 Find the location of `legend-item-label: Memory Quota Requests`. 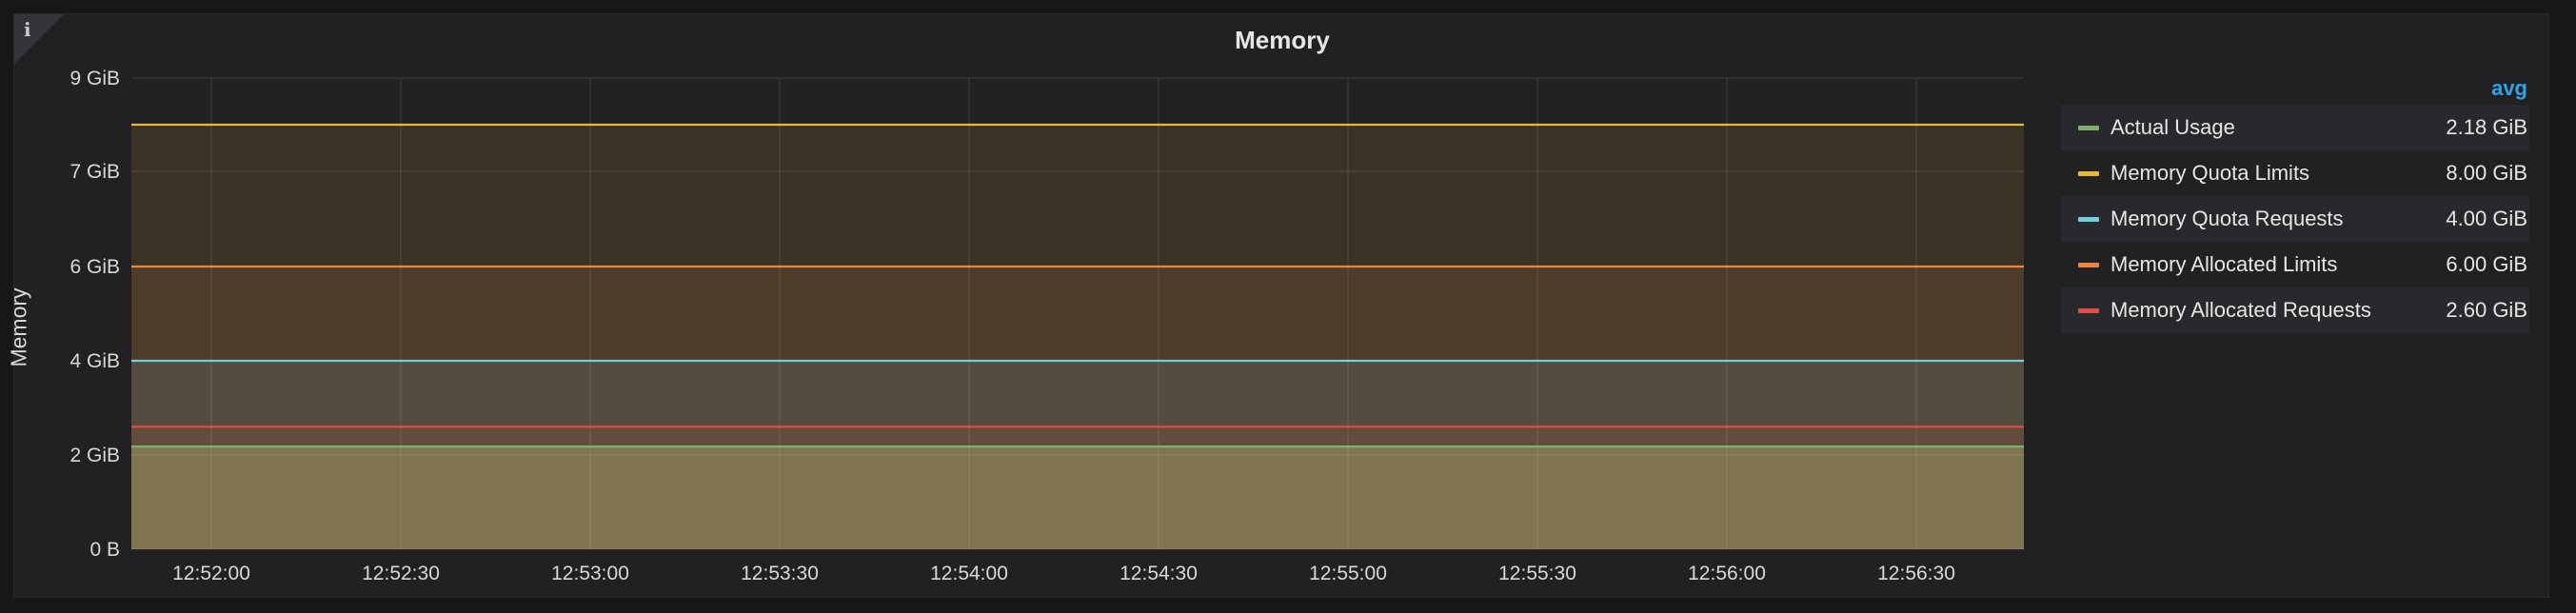

legend-item-label: Memory Quota Requests is located at coordinates (2227, 219).